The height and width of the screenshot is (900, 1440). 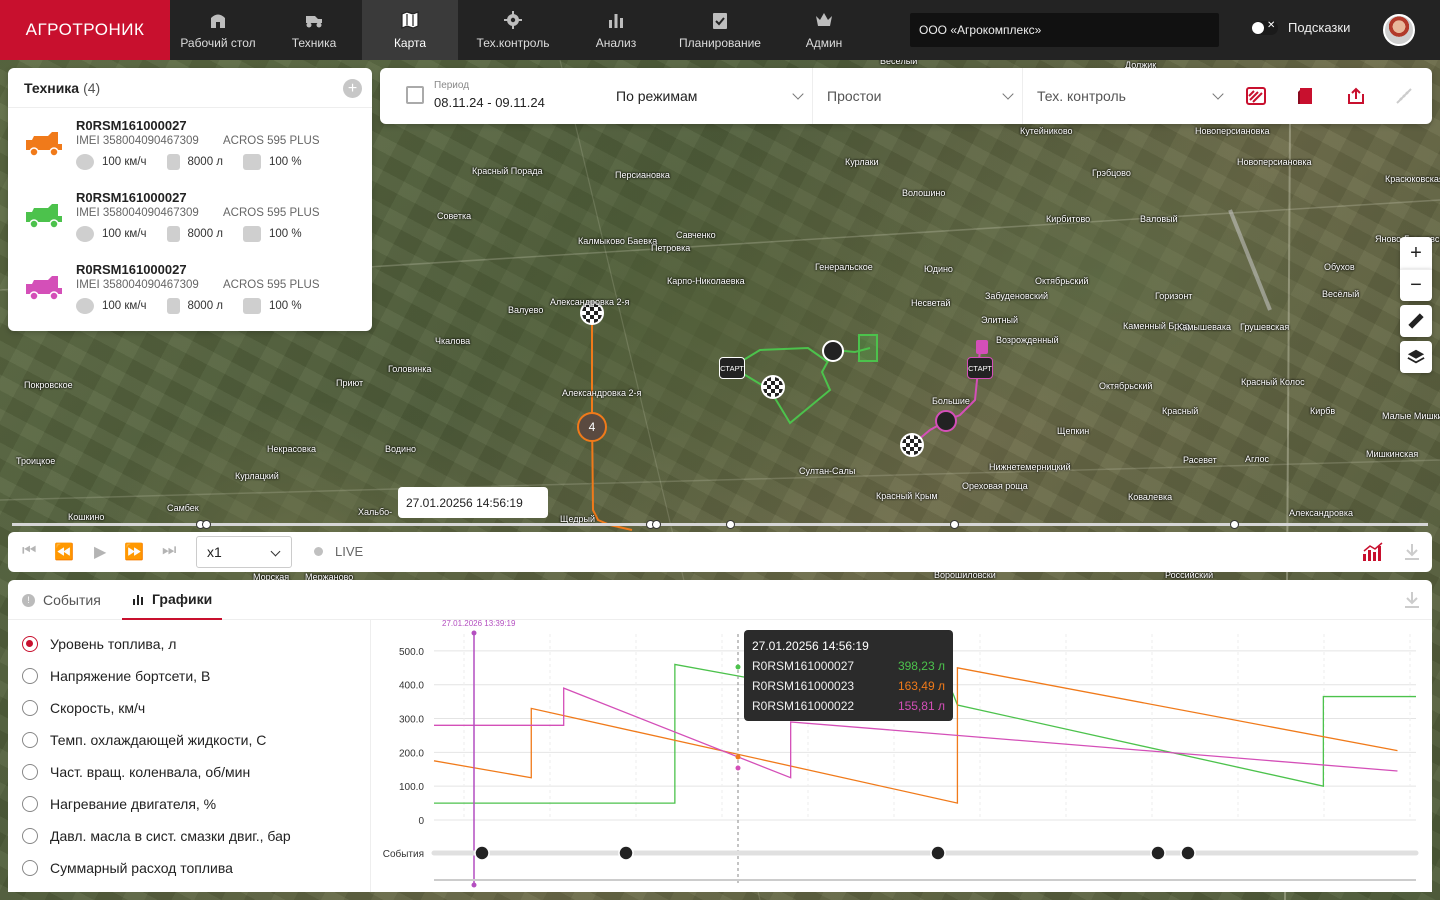 I want to click on zoom-in-button: +, so click(x=1416, y=253).